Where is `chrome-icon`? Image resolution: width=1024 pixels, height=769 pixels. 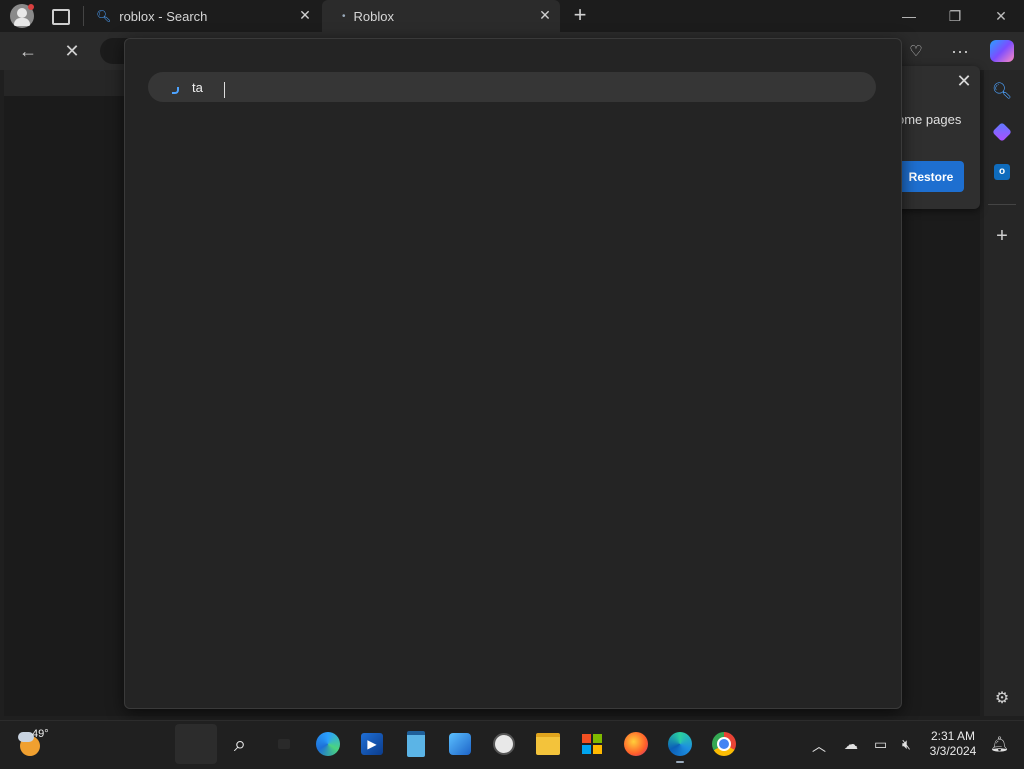 chrome-icon is located at coordinates (724, 744).